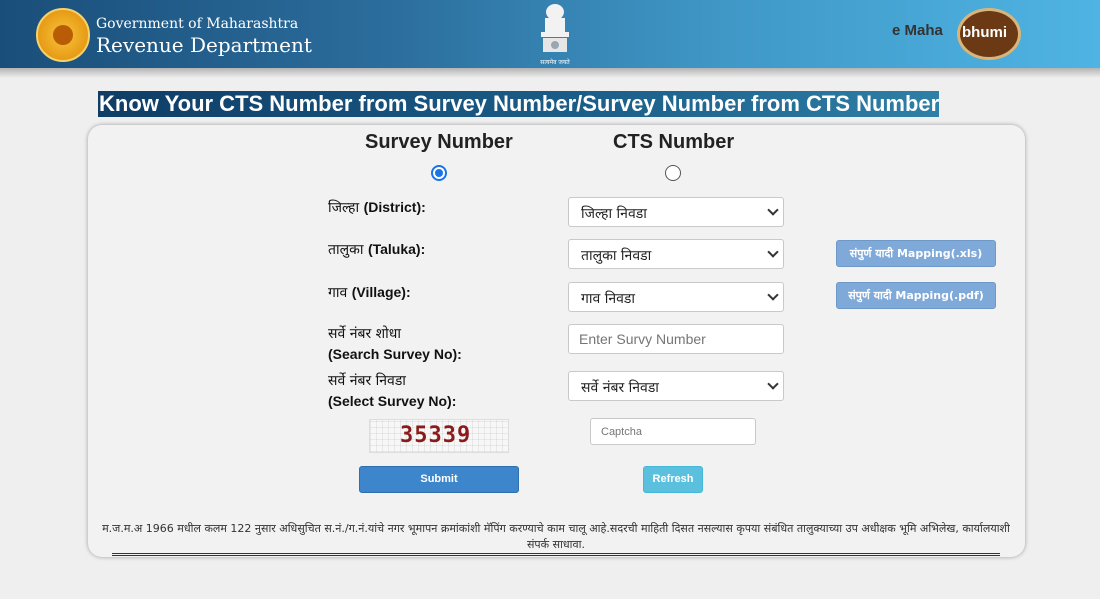  What do you see at coordinates (394, 207) in the screenshot?
I see `district-label-en: (District):` at bounding box center [394, 207].